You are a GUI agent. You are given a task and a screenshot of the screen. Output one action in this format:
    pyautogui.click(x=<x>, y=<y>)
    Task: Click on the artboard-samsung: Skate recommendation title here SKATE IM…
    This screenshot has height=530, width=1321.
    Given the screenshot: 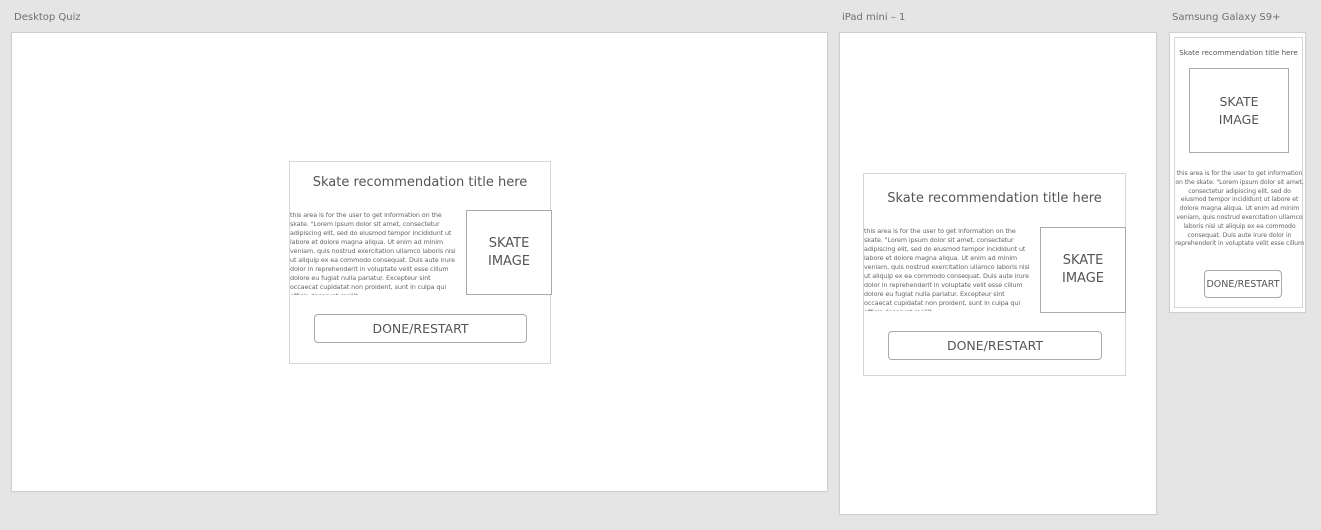 What is the action you would take?
    pyautogui.click(x=1237, y=172)
    